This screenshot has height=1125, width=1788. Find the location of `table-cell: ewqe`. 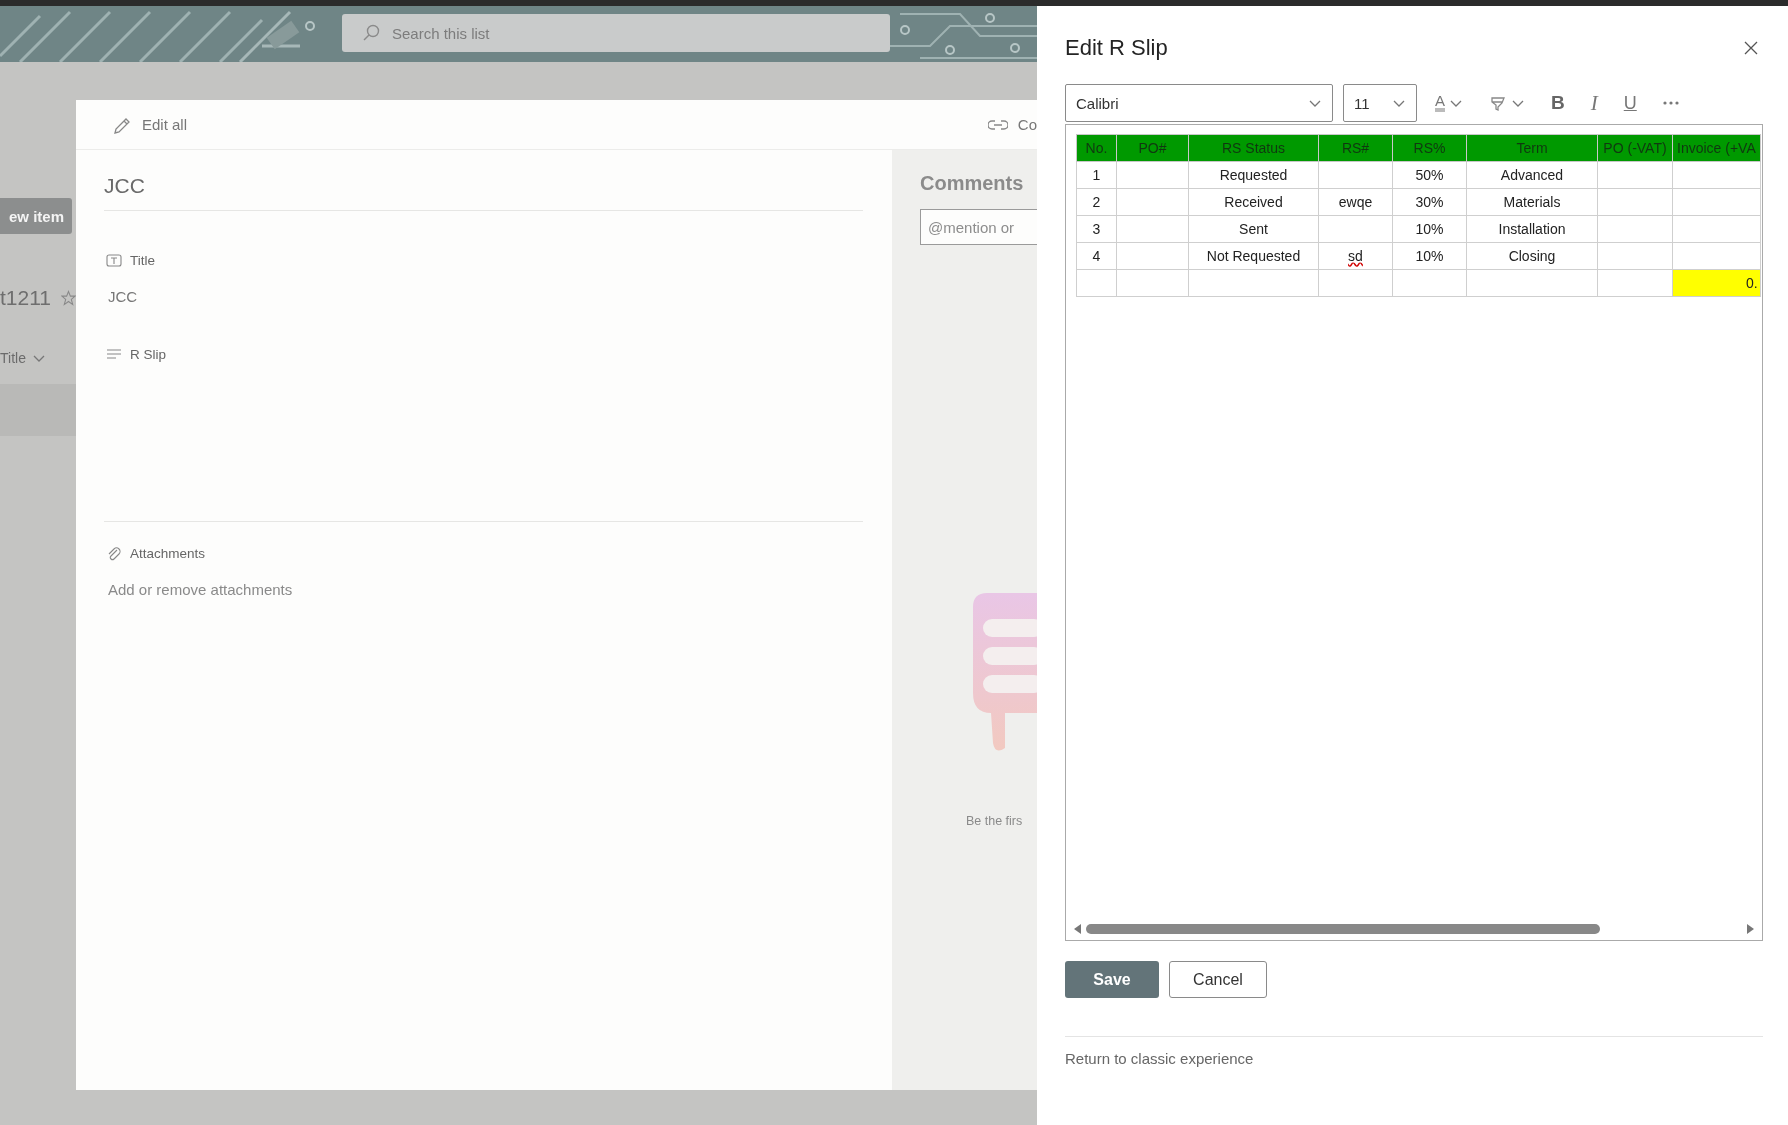

table-cell: ewqe is located at coordinates (1355, 202).